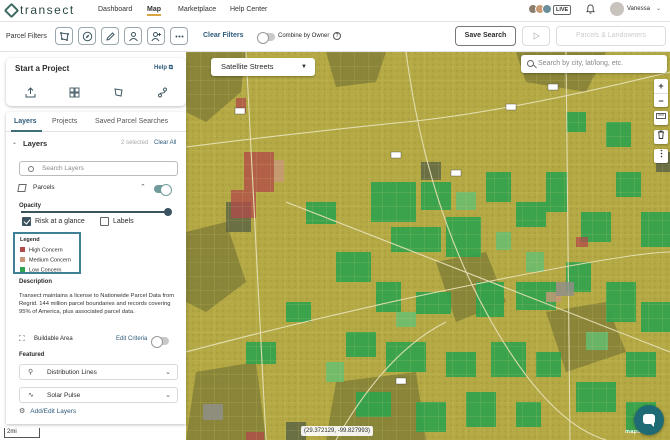 The image size is (670, 440). I want to click on labels-checkbox, so click(104, 221).